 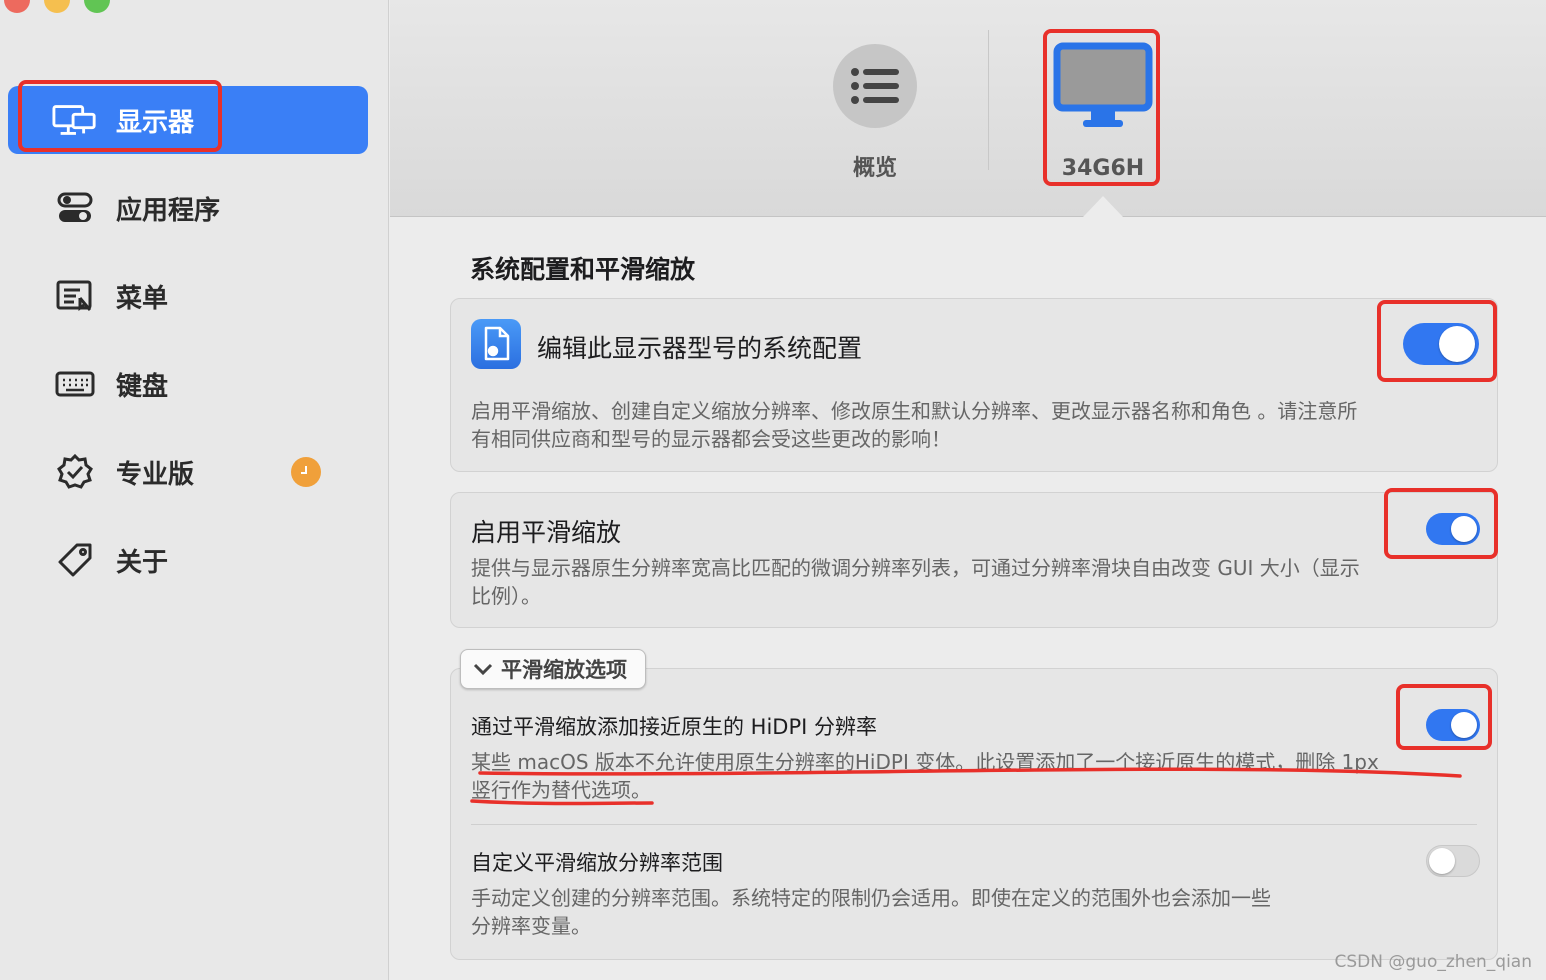 I want to click on sidebar-item-label: 键盘, so click(x=142, y=386).